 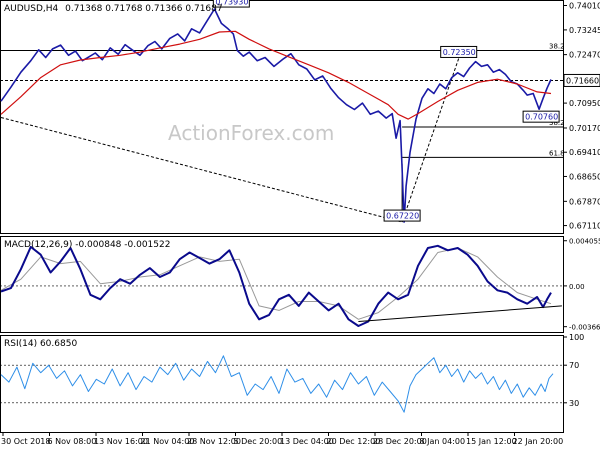 What do you see at coordinates (430, 140) in the screenshot?
I see `rise-projection-line` at bounding box center [430, 140].